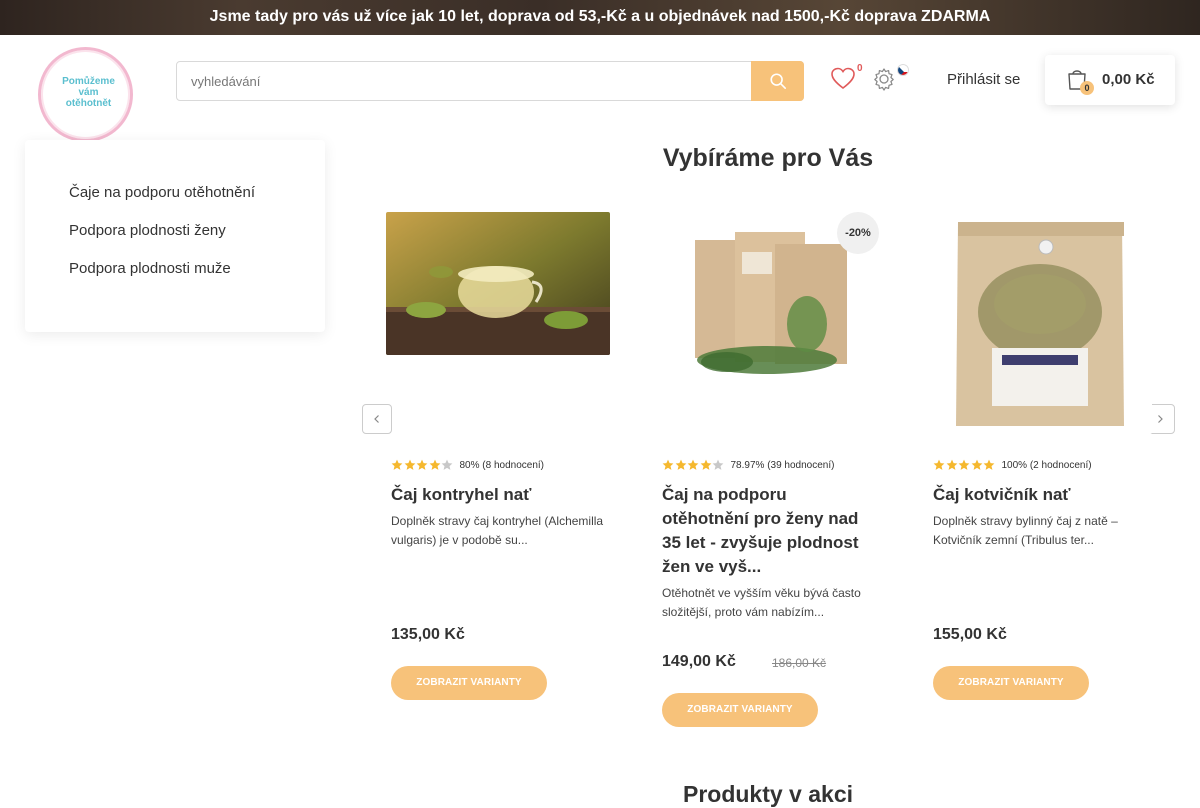  What do you see at coordinates (1040, 323) in the screenshot?
I see `product-image-kotvicnik-bag` at bounding box center [1040, 323].